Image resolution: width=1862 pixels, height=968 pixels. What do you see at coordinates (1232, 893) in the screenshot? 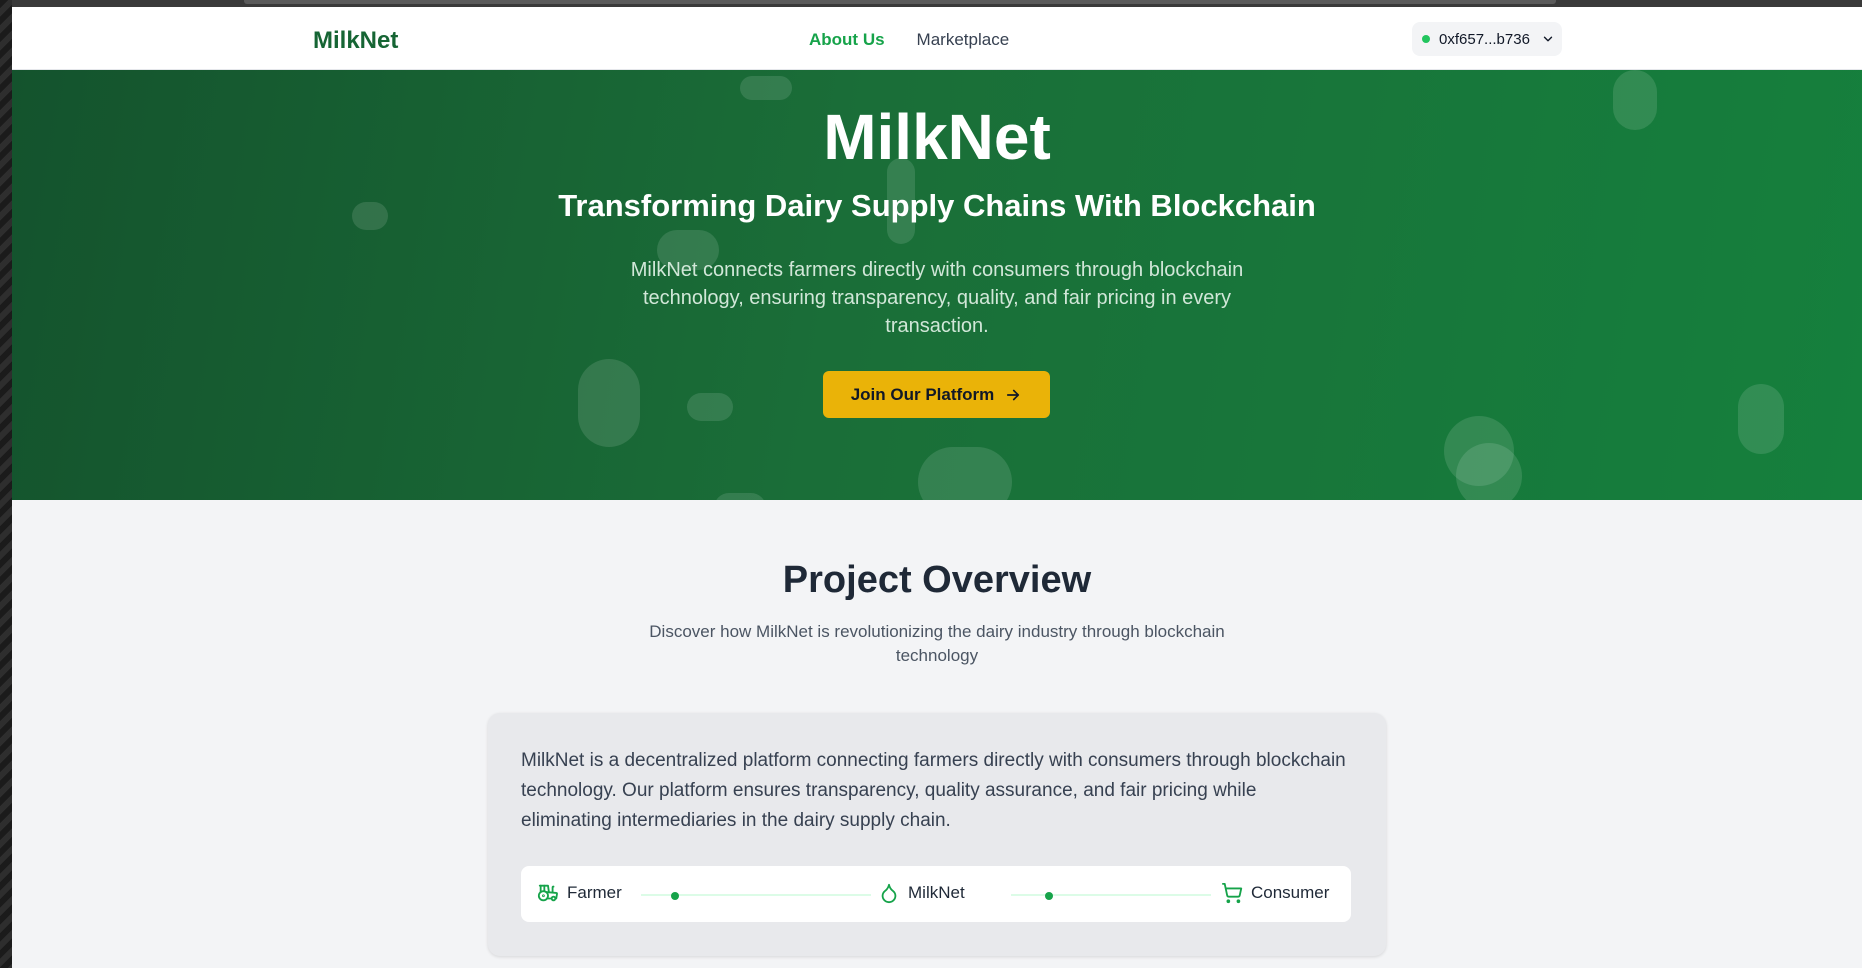
I see `cart-icon` at bounding box center [1232, 893].